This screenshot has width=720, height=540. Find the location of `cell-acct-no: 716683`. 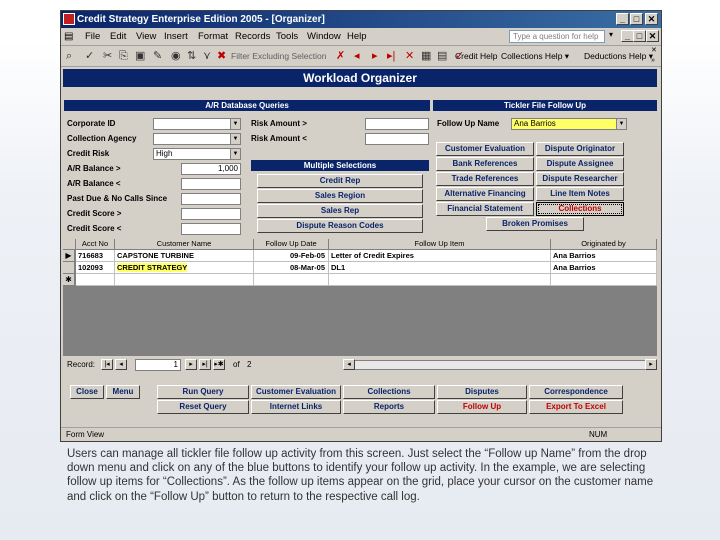

cell-acct-no: 716683 is located at coordinates (95, 256).